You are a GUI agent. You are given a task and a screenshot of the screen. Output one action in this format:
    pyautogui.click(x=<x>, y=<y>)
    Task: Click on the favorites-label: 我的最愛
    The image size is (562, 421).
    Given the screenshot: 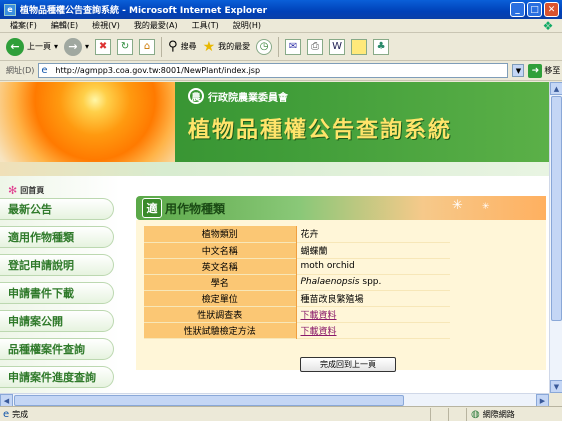 What is the action you would take?
    pyautogui.click(x=234, y=46)
    